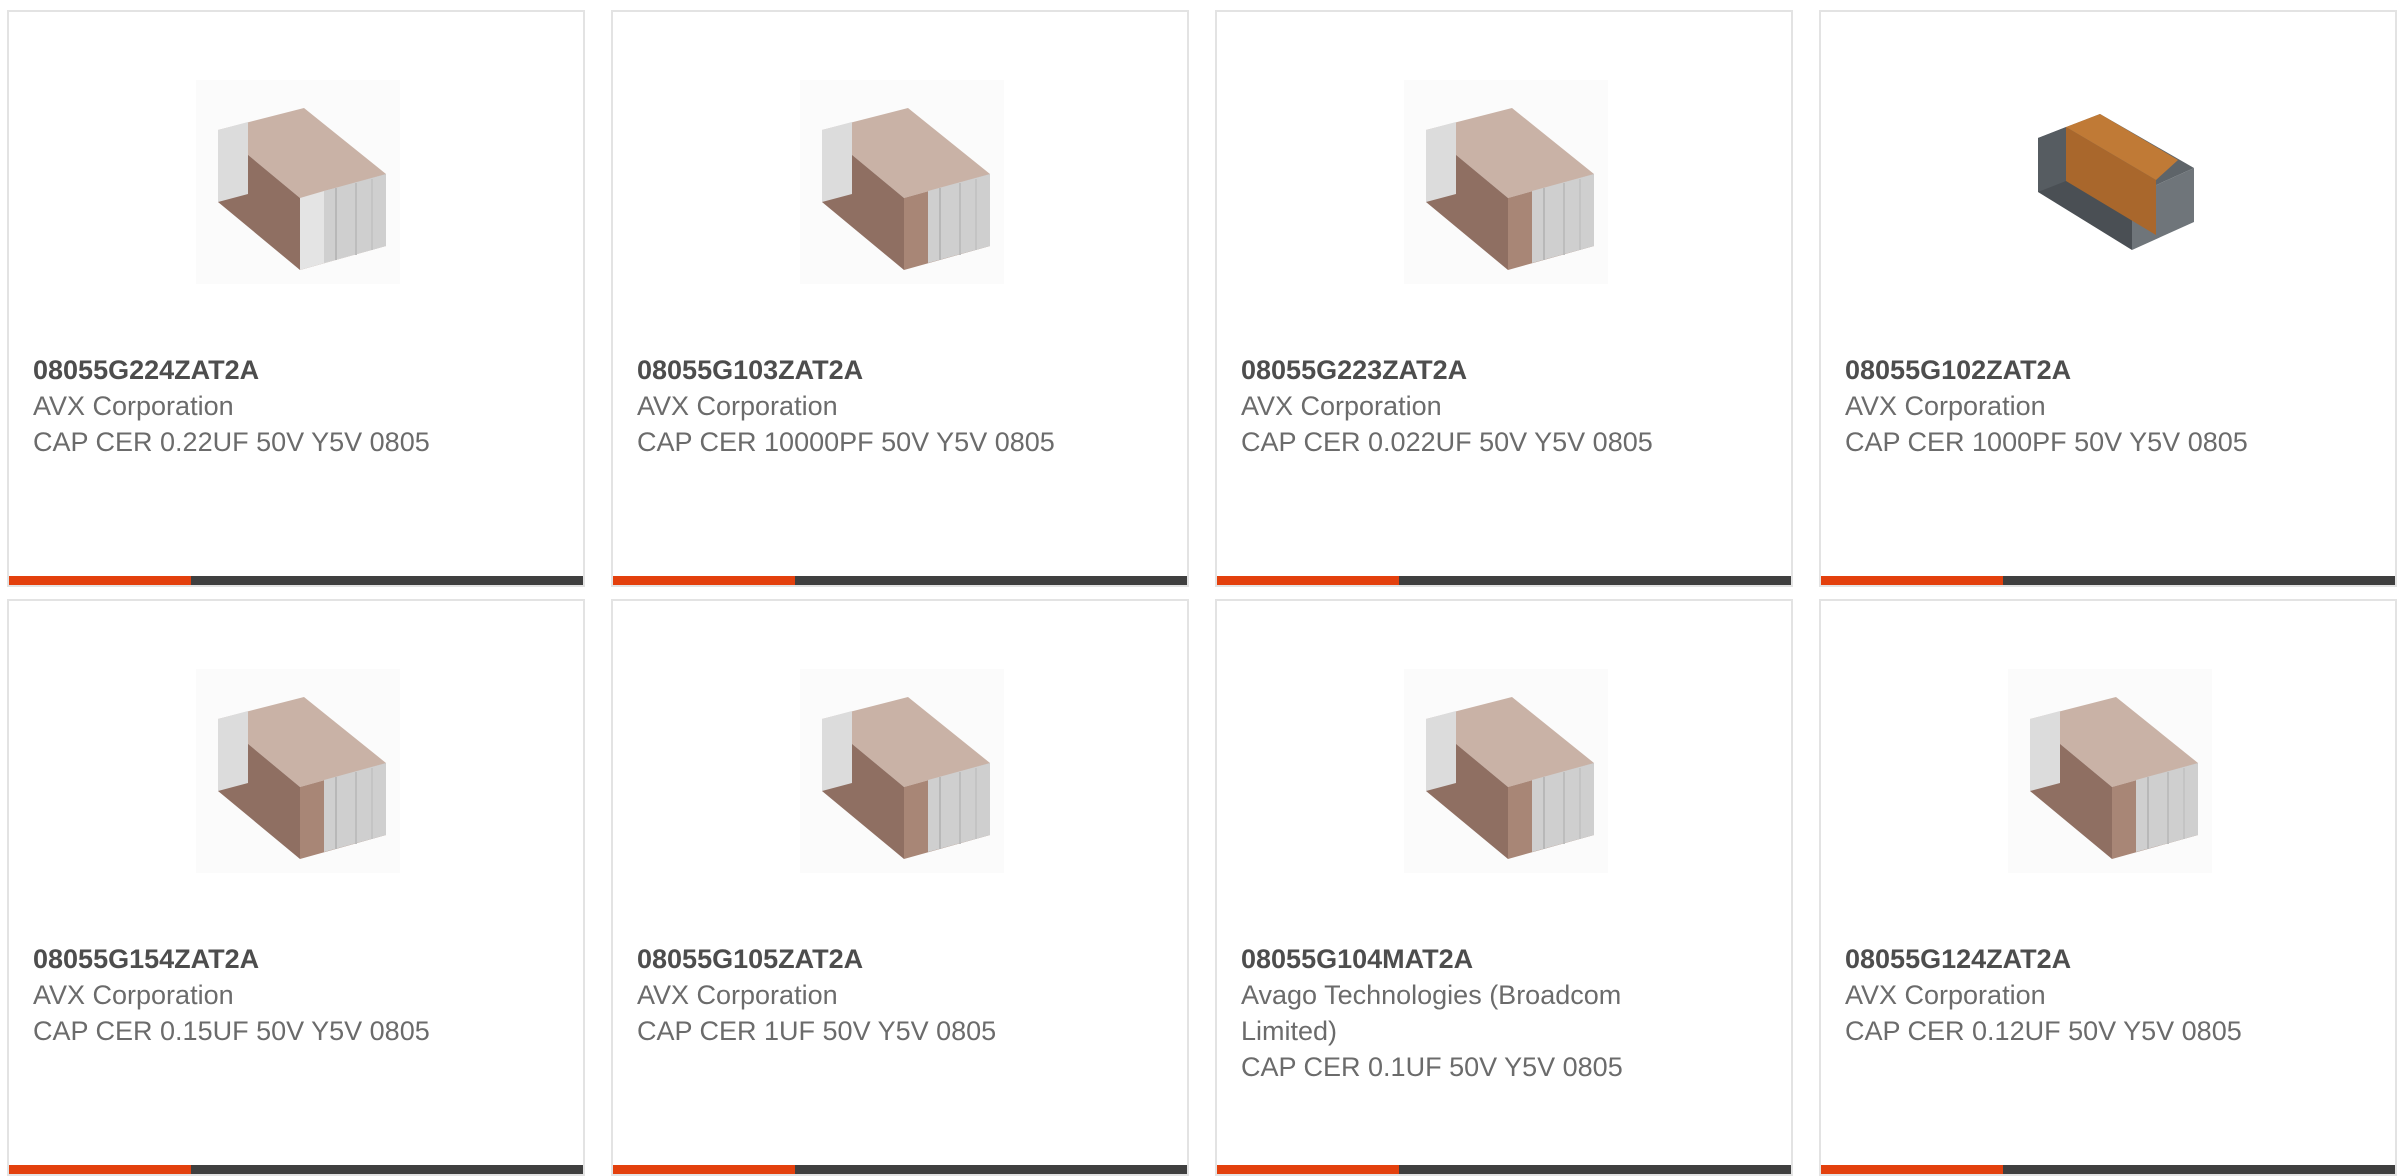 Image resolution: width=2404 pixels, height=1176 pixels. What do you see at coordinates (1501, 370) in the screenshot?
I see `part-number-link: 08055G223ZAT2A` at bounding box center [1501, 370].